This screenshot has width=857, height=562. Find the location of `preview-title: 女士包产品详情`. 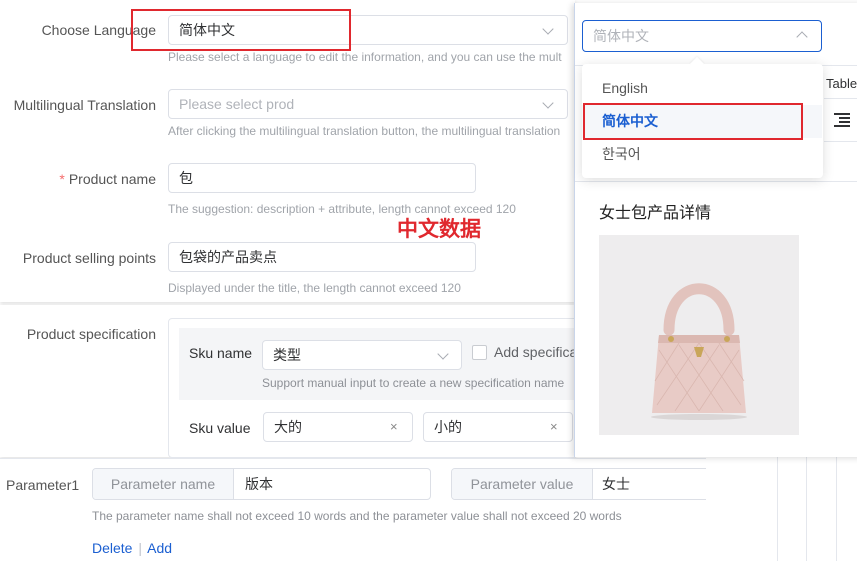

preview-title: 女士包产品详情 is located at coordinates (655, 213).